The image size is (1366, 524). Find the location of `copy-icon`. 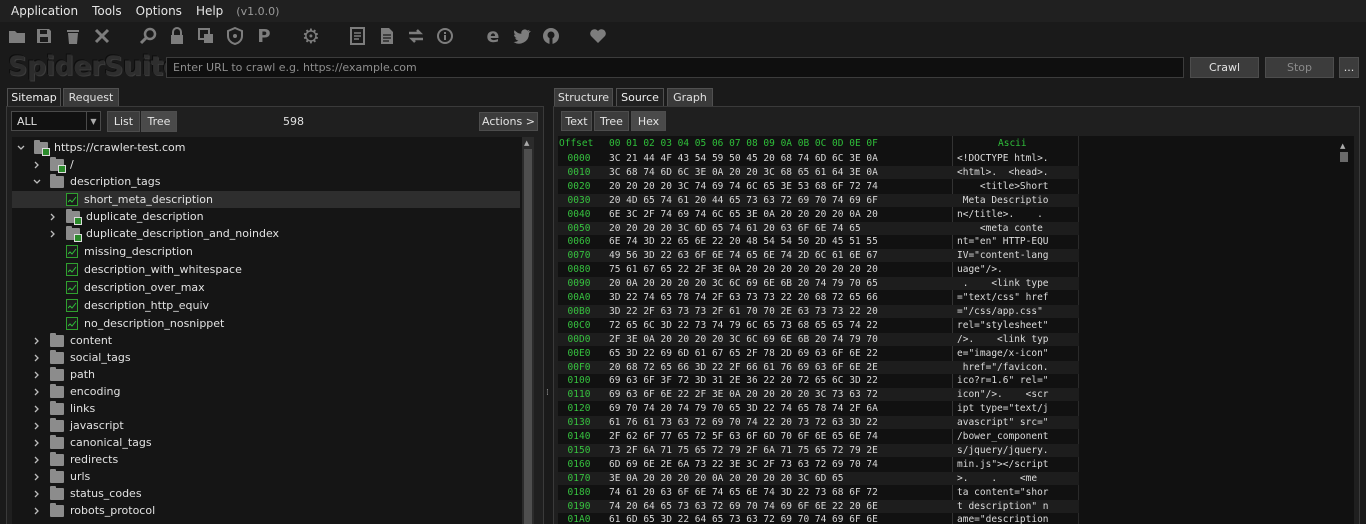

copy-icon is located at coordinates (206, 36).